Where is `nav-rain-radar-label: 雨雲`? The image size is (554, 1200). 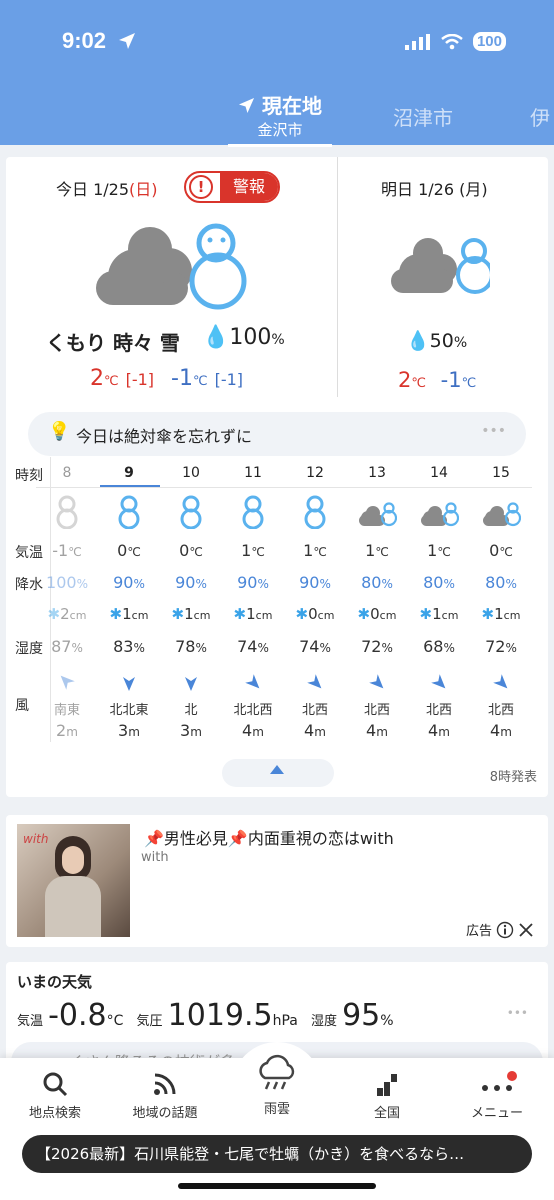 nav-rain-radar-label: 雨雲 is located at coordinates (276, 1109).